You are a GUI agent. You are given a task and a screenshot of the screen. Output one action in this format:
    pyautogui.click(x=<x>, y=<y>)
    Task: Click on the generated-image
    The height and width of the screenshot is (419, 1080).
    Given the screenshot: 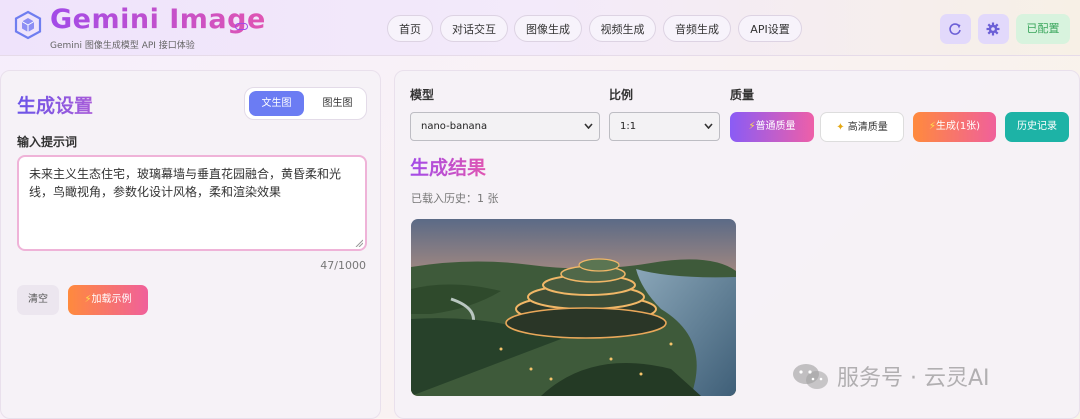 What is the action you would take?
    pyautogui.click(x=573, y=307)
    